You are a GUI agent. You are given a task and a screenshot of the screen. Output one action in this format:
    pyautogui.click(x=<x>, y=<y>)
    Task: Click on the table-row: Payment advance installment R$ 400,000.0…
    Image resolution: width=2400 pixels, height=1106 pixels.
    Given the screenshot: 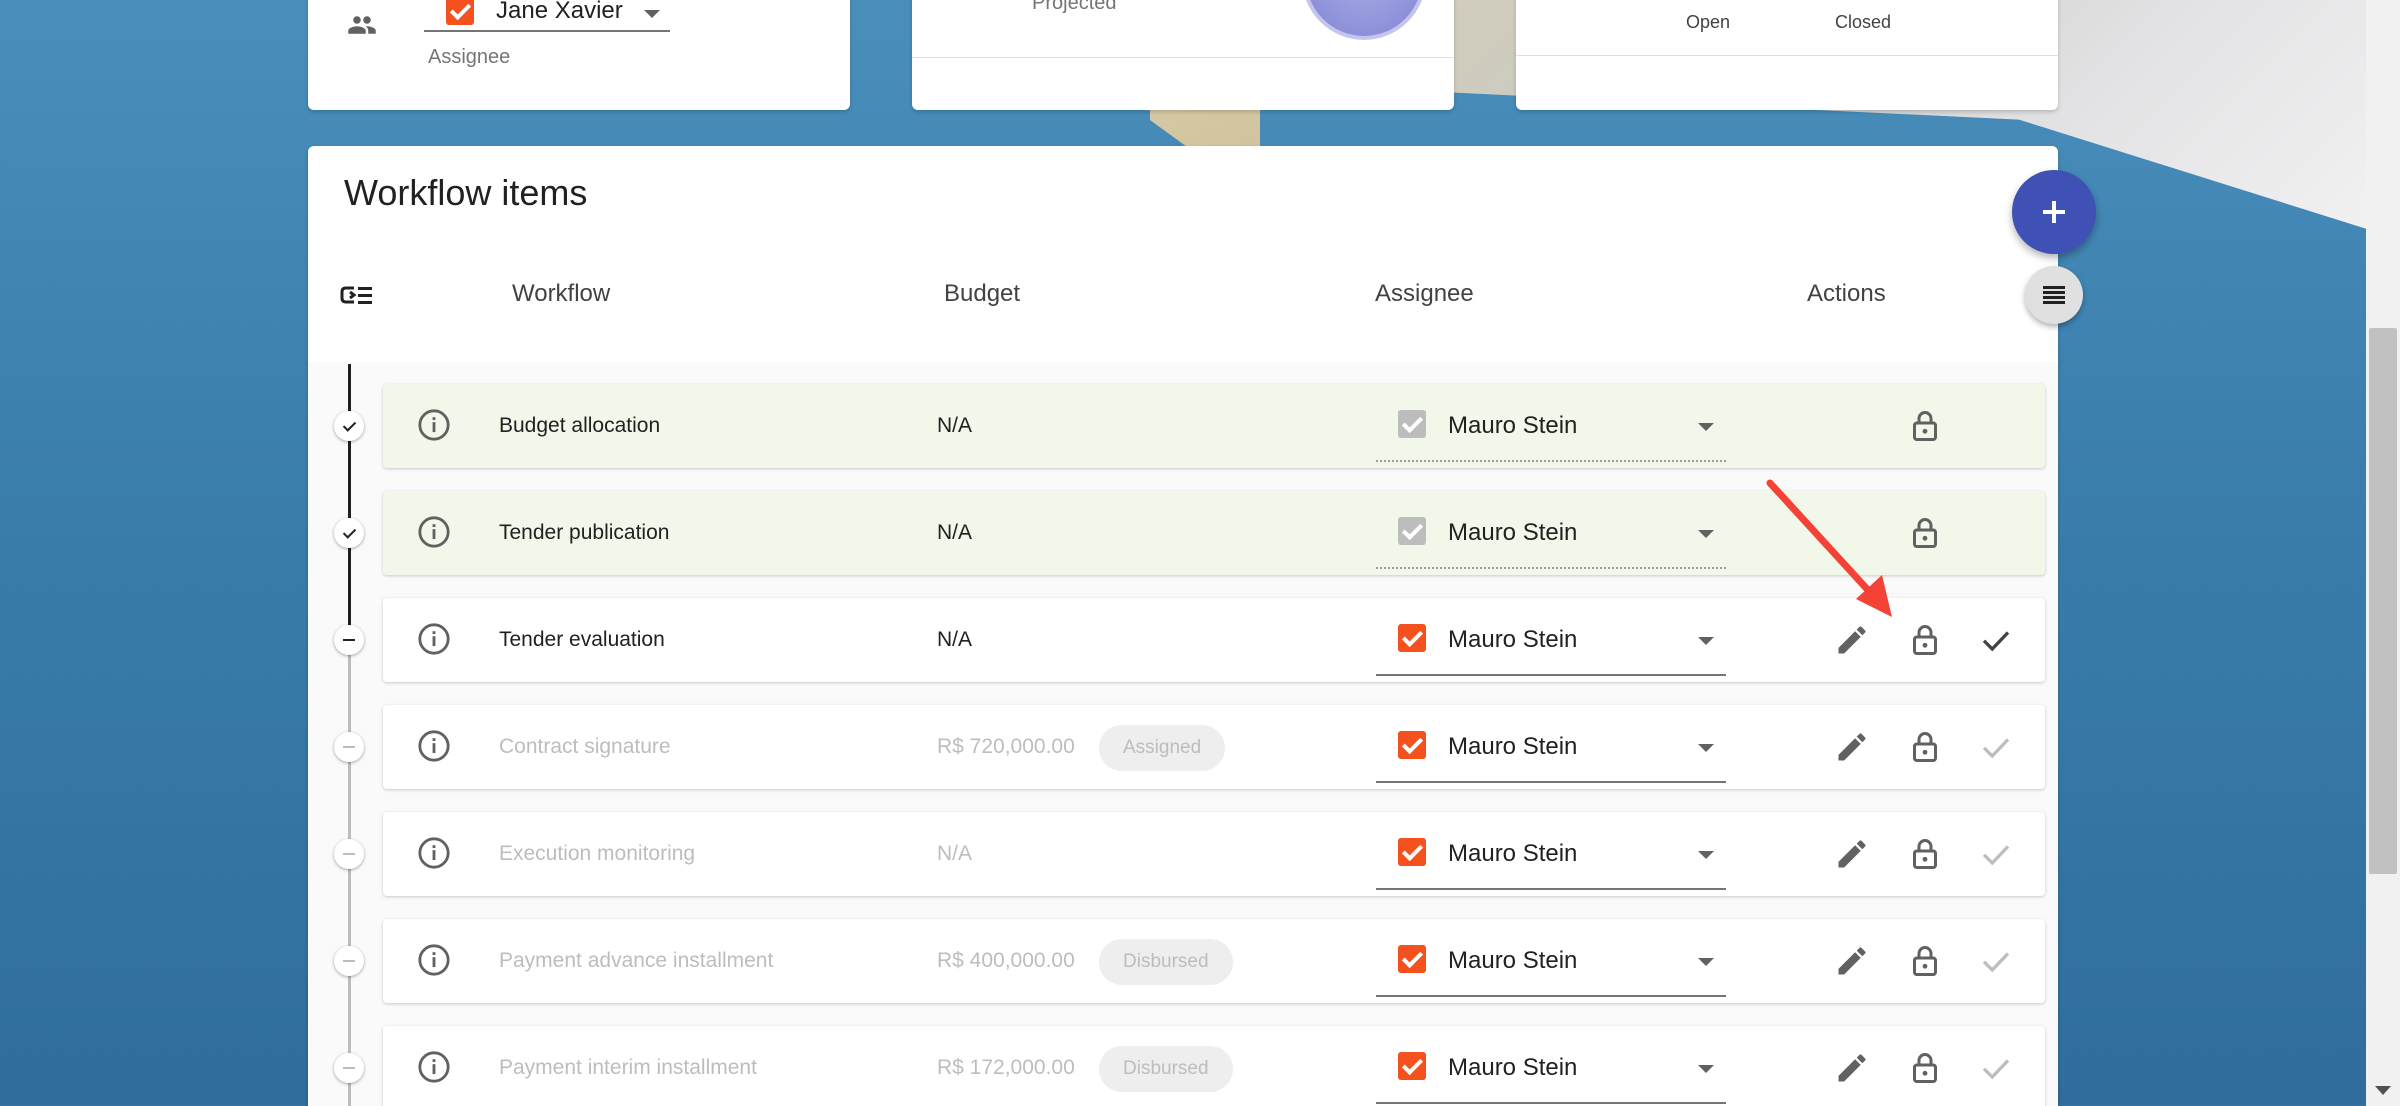 What is the action you would take?
    pyautogui.click(x=1214, y=961)
    